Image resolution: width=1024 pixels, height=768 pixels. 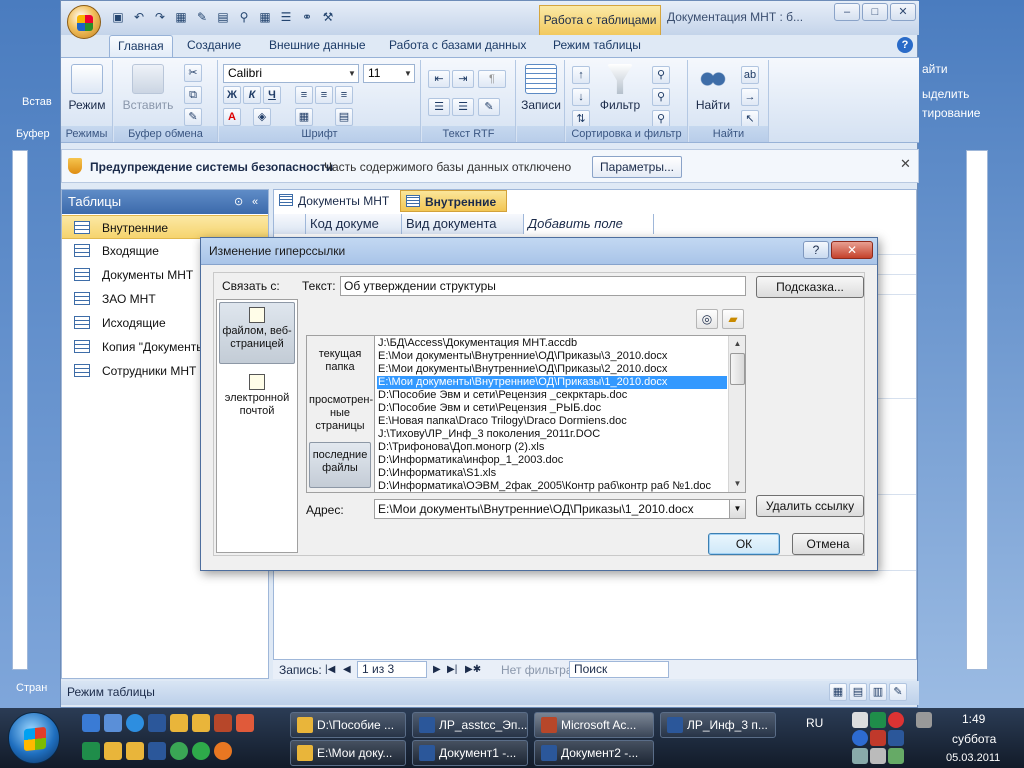 What do you see at coordinates (750, 75) in the screenshot?
I see `replace-icon: ab` at bounding box center [750, 75].